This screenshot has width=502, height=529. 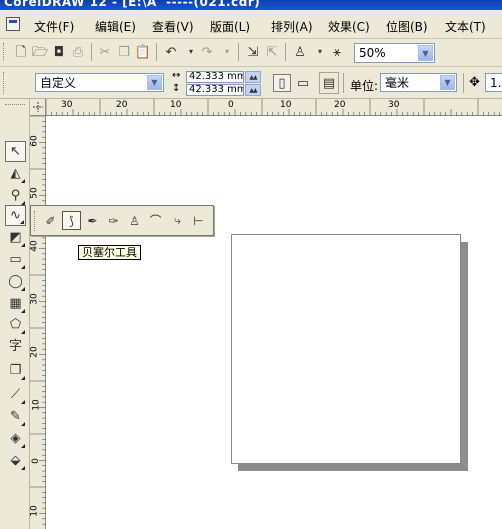 What do you see at coordinates (21, 52) in the screenshot?
I see `new-document-icon: 🗋` at bounding box center [21, 52].